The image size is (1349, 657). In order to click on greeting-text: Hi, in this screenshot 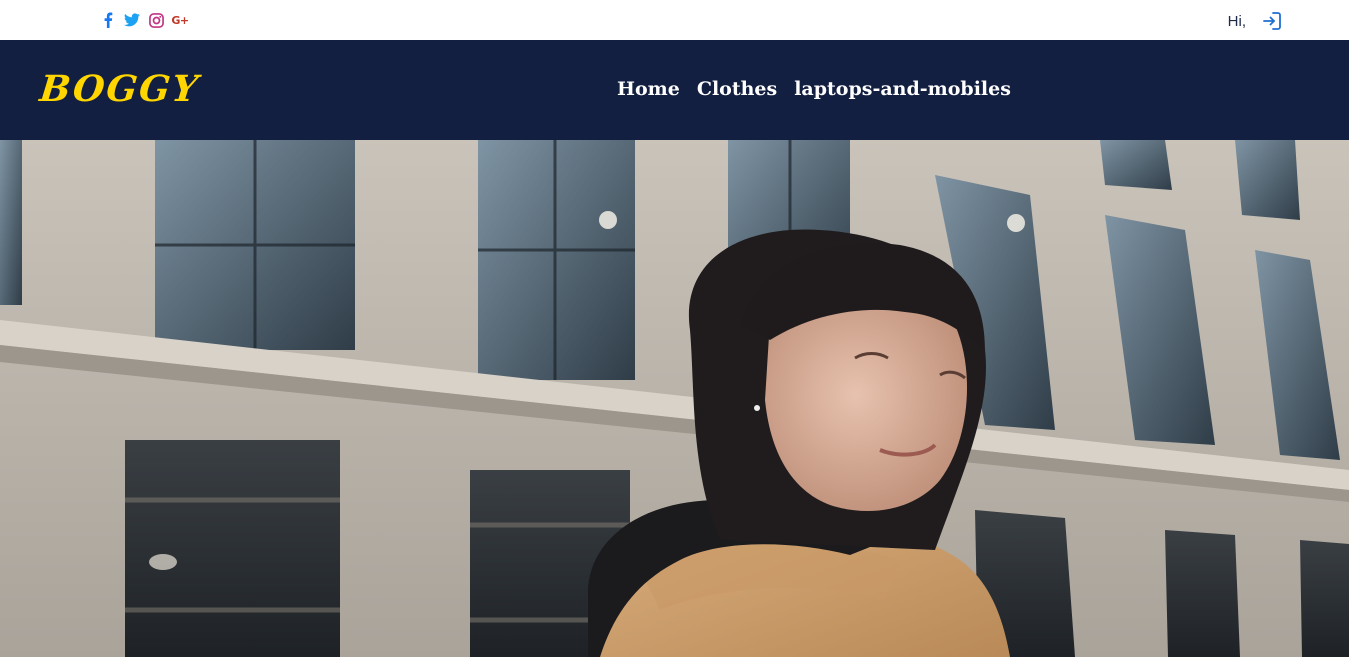, I will do `click(1236, 21)`.